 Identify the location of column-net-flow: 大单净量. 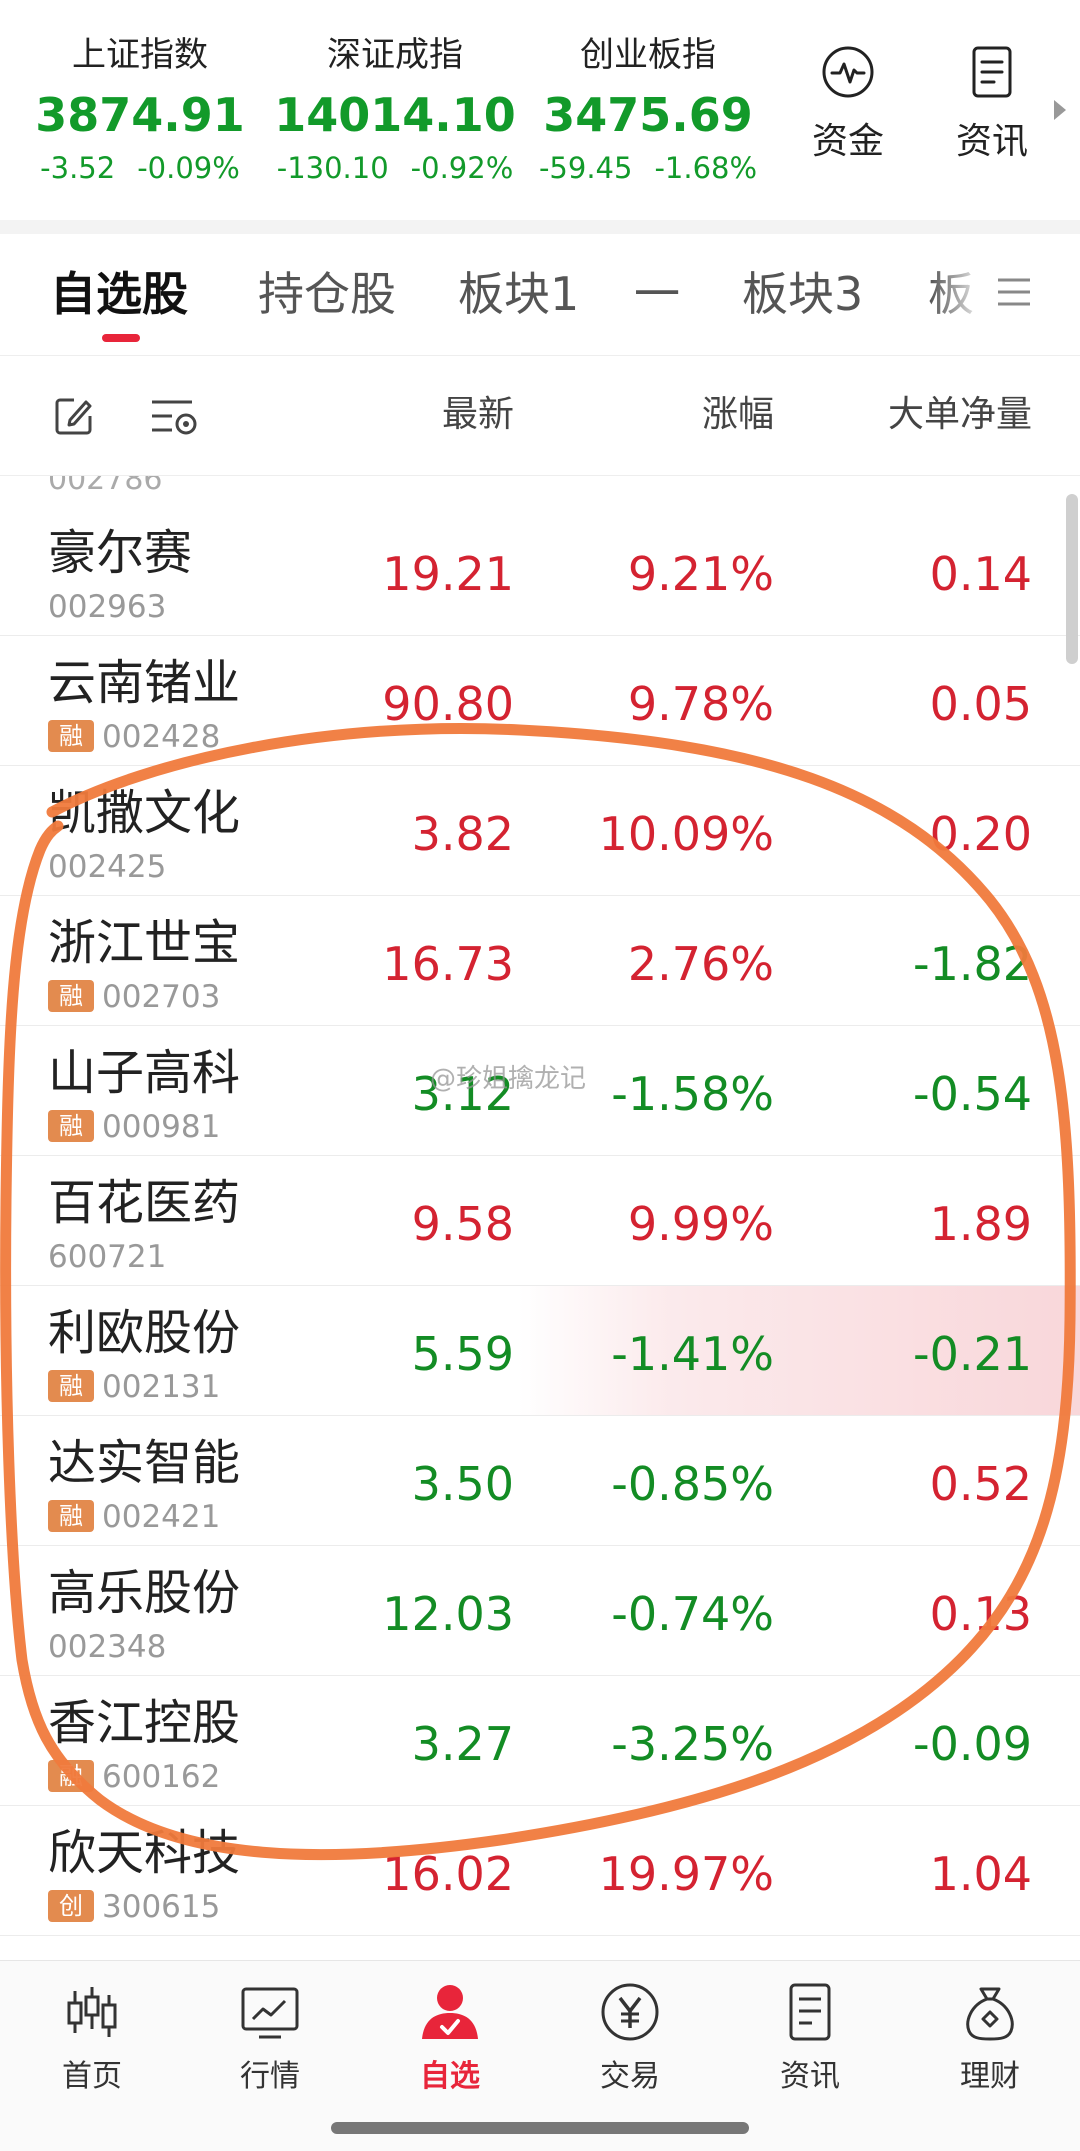
(960, 415).